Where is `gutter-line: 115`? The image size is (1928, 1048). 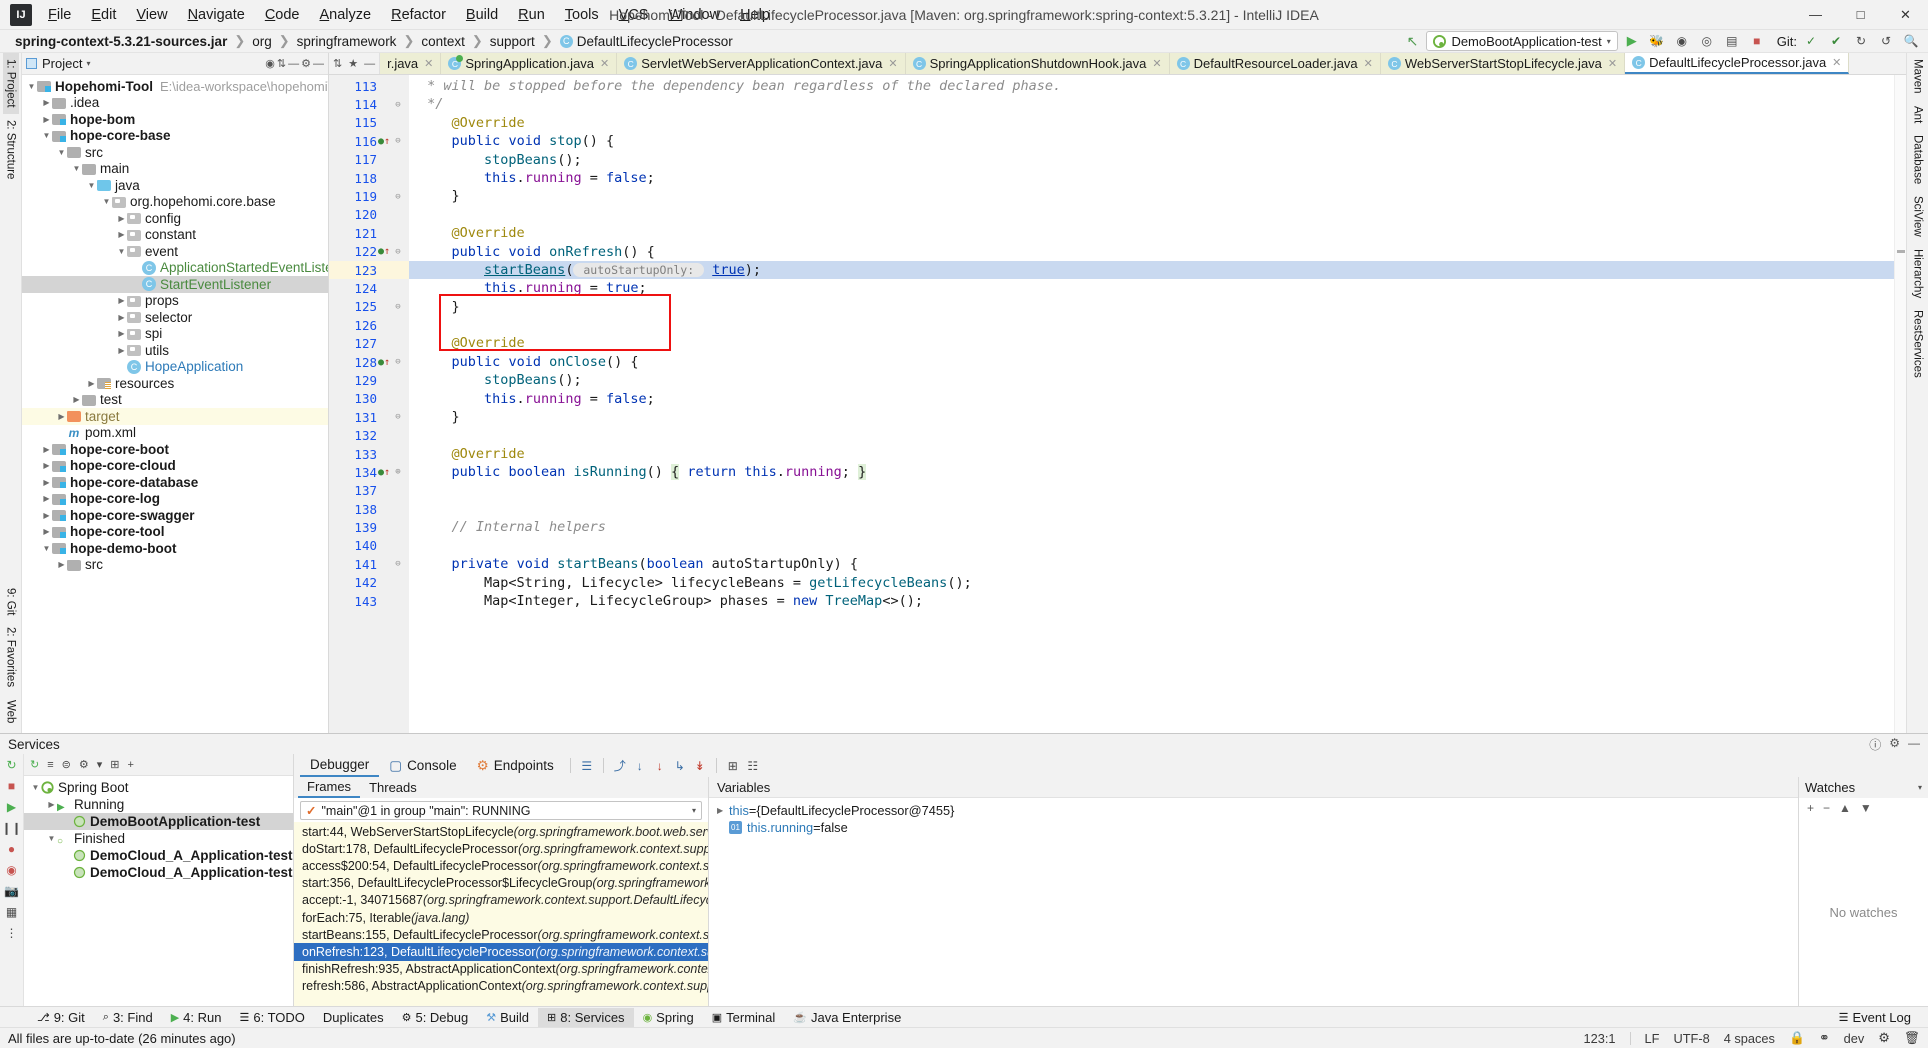 gutter-line: 115 is located at coordinates (369, 123).